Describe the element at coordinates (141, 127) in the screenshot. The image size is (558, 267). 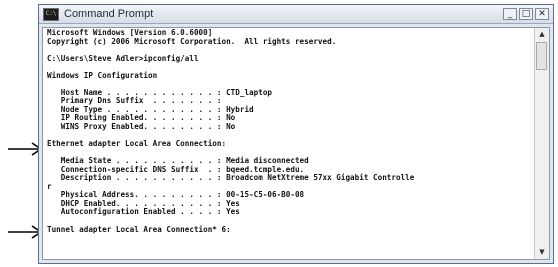
I see `console-line: WINS Proxy Enabled. . . . . . . . : No` at that location.